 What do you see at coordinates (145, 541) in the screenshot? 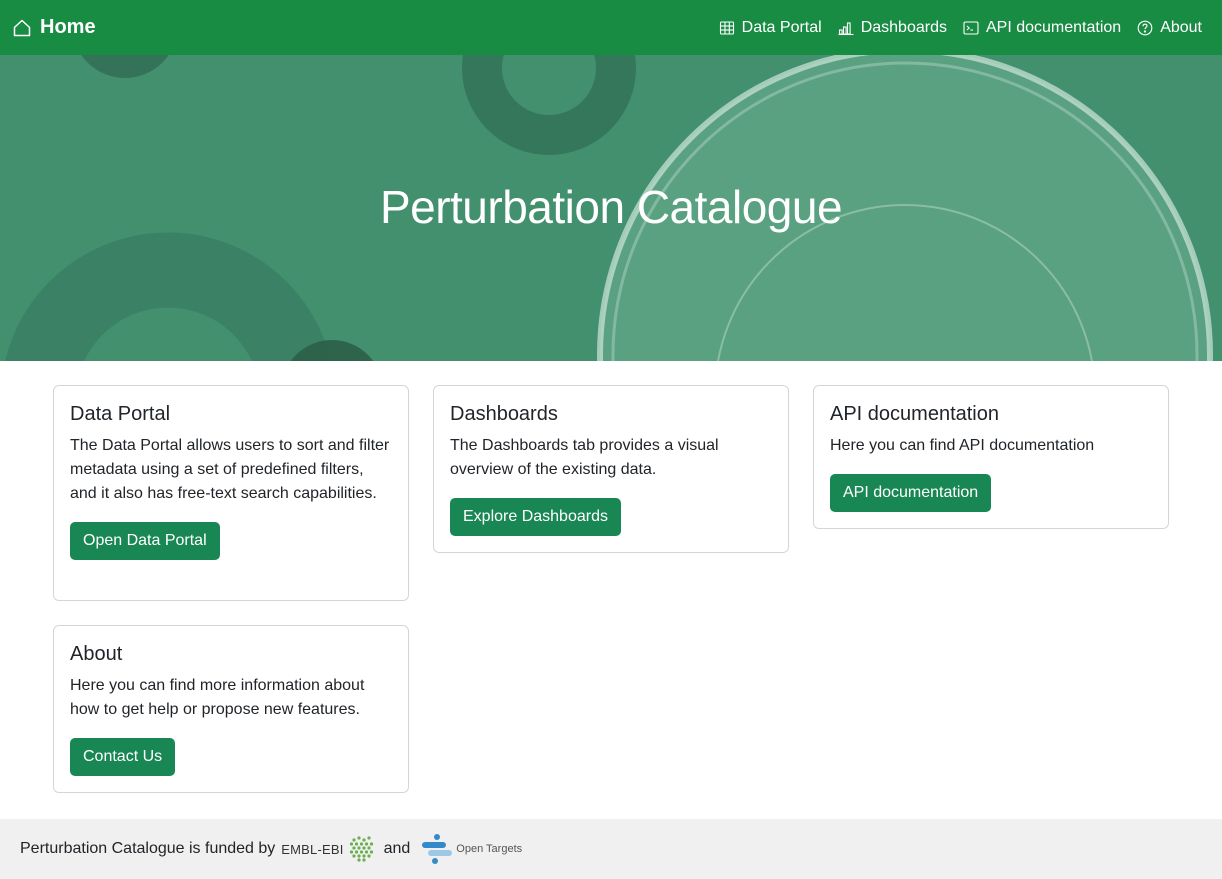
I see `open-data-portal-button: Open Data Portal` at bounding box center [145, 541].